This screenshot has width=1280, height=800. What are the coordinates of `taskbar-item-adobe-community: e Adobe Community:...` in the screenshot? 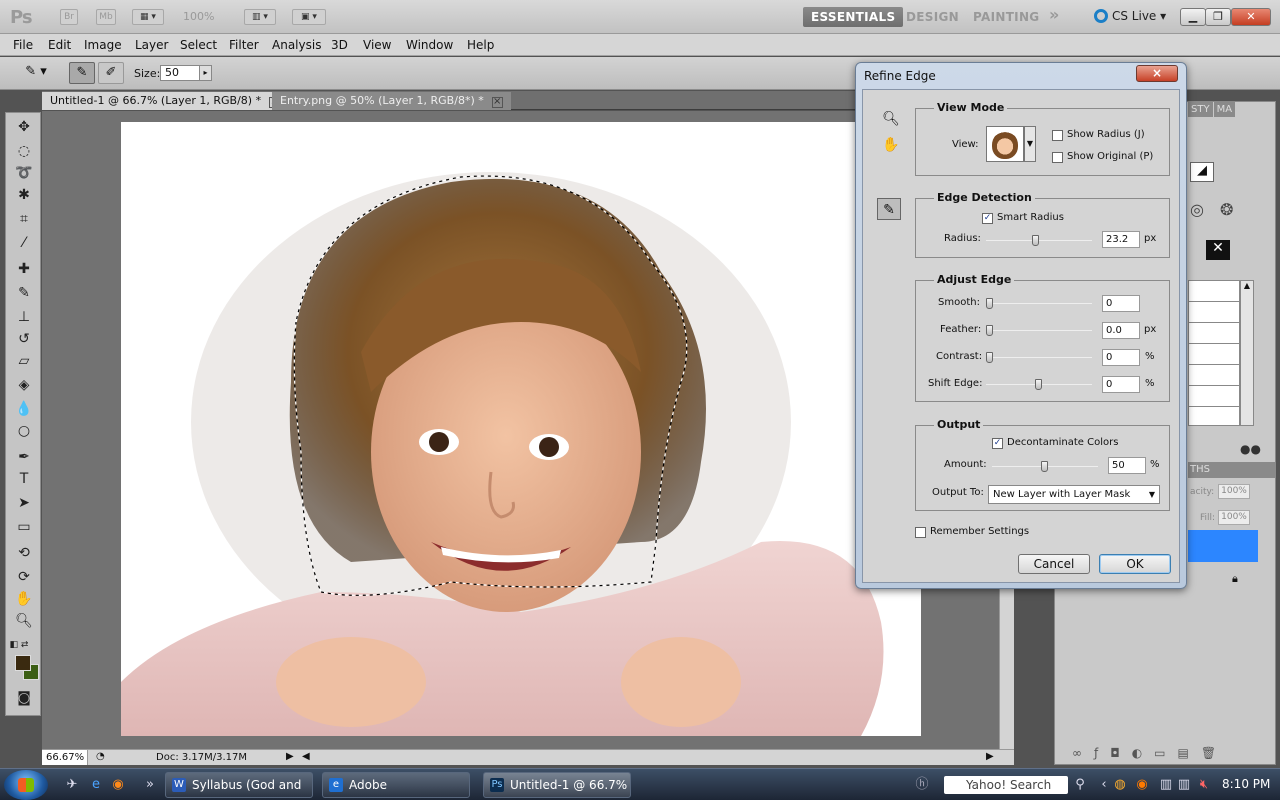 It's located at (396, 785).